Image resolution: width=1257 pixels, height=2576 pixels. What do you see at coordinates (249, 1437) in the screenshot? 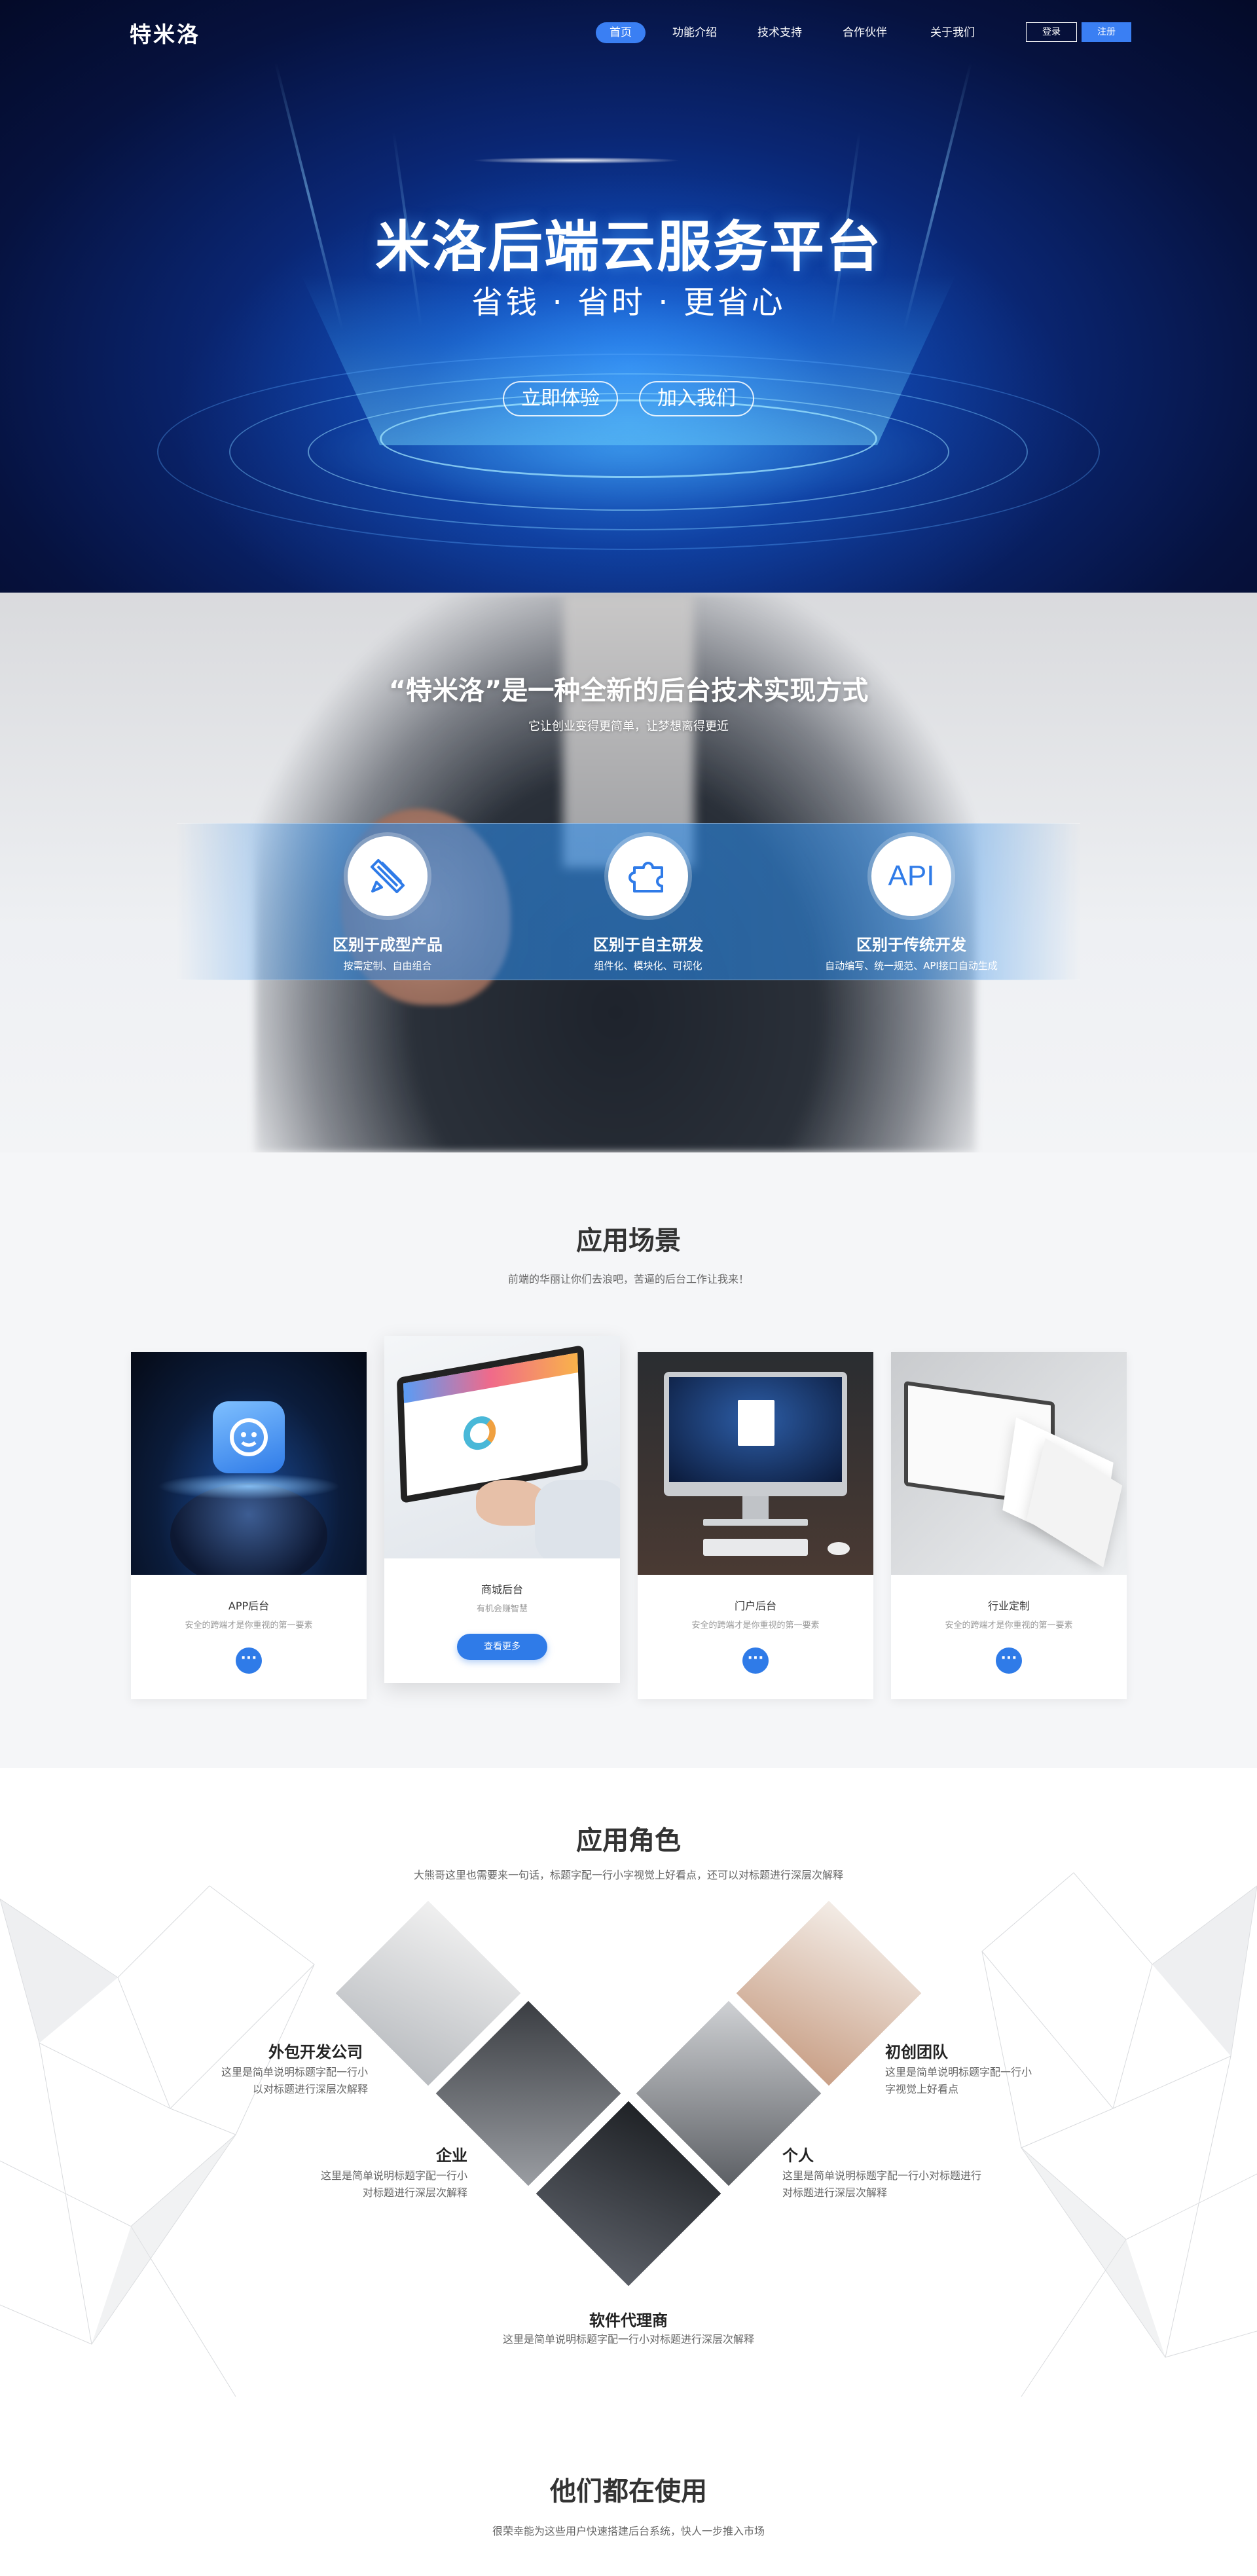
I see `chat-icon` at bounding box center [249, 1437].